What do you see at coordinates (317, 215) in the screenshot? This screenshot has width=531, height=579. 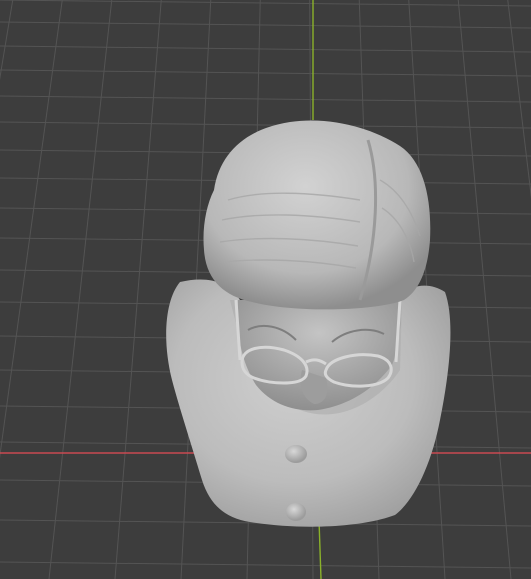 I see `hair` at bounding box center [317, 215].